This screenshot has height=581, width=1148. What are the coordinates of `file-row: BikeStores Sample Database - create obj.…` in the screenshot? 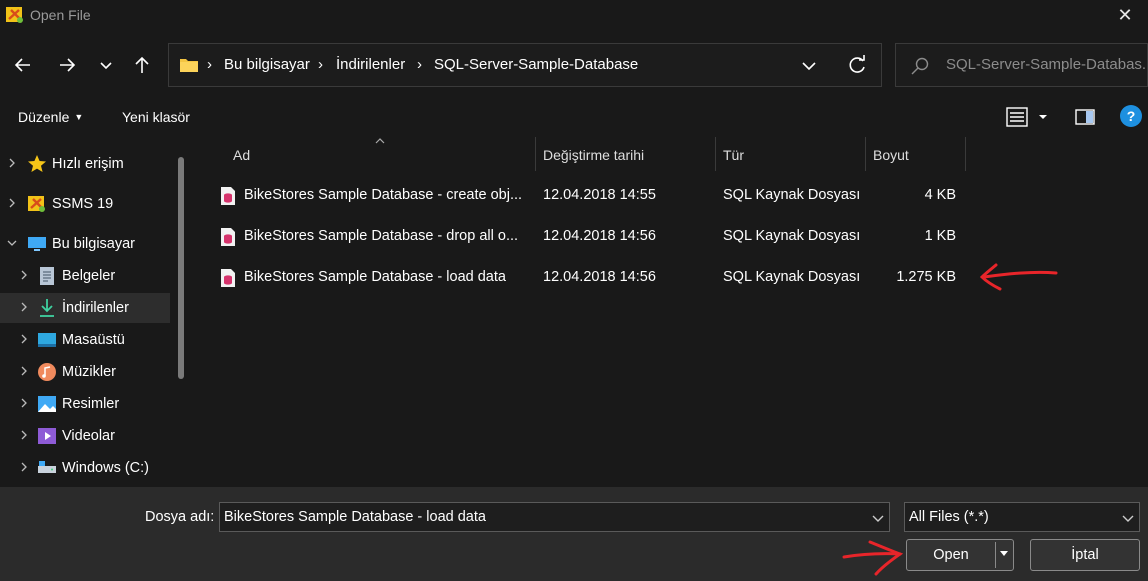 It's located at (592, 196).